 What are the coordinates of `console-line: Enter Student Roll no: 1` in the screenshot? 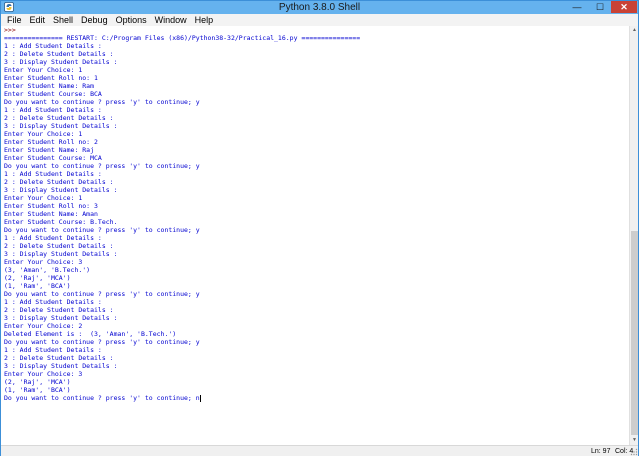 It's located at (51, 78).